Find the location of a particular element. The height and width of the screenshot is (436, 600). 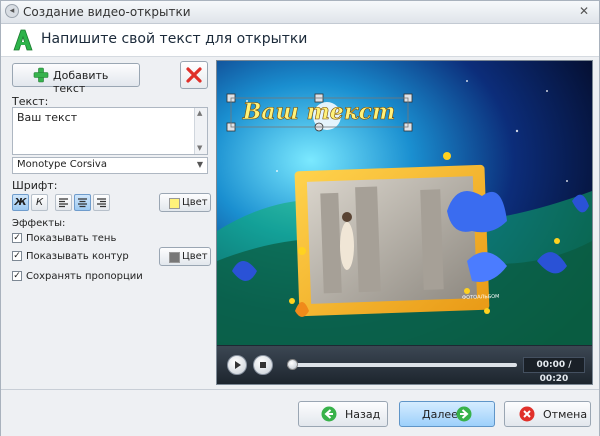

outline-checkbox: ✓ Показывать контур is located at coordinates (70, 256).